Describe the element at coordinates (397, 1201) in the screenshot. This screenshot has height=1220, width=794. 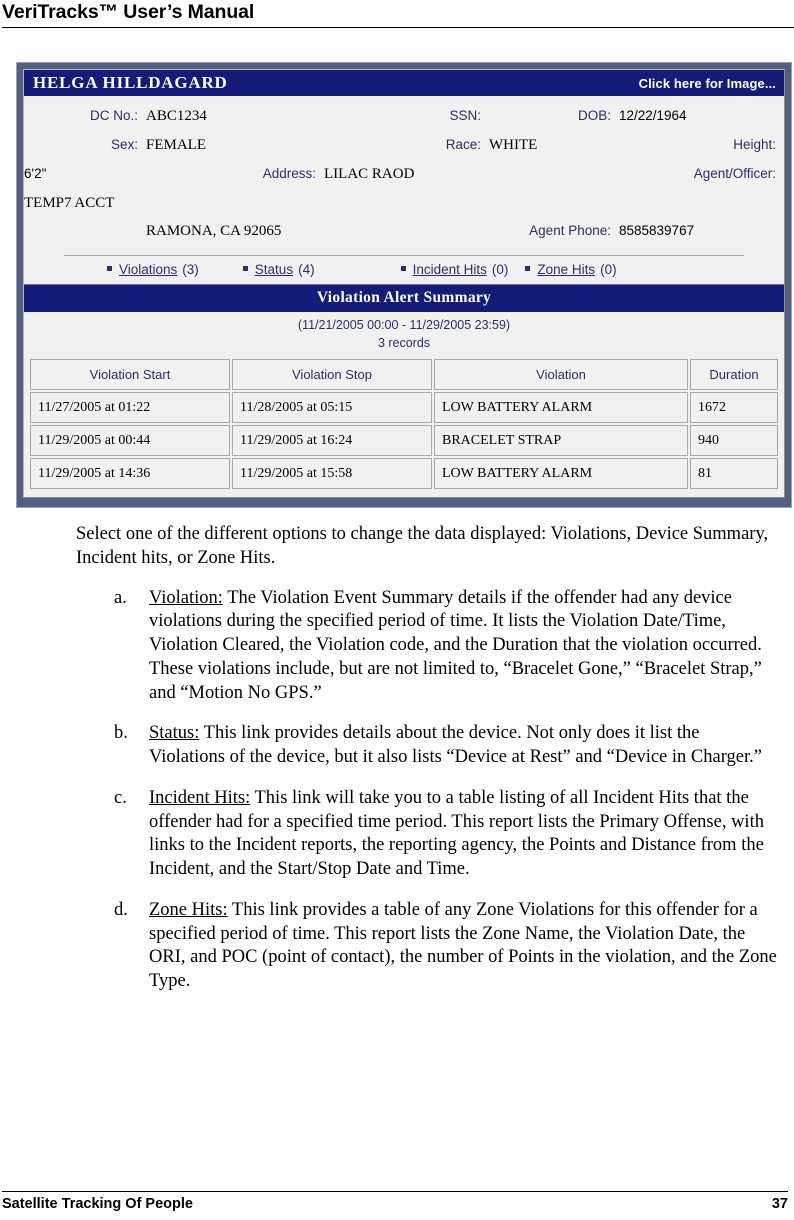
I see `page-running-footer: Satellite Tracking Of People 37` at that location.